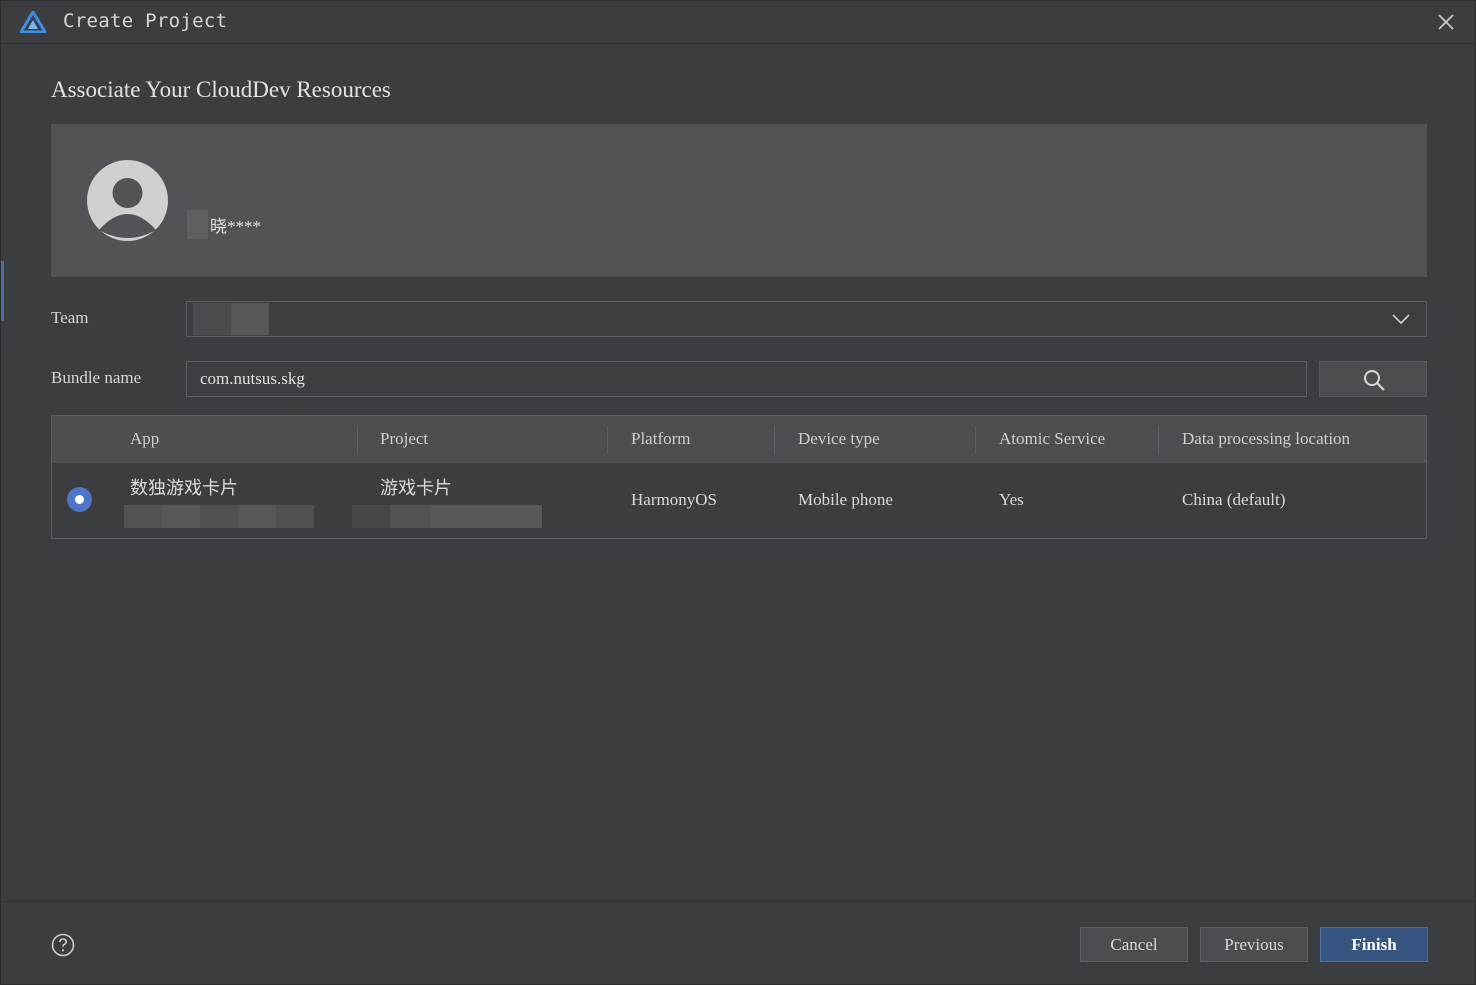 The height and width of the screenshot is (985, 1476). I want to click on team-dropdown, so click(806, 319).